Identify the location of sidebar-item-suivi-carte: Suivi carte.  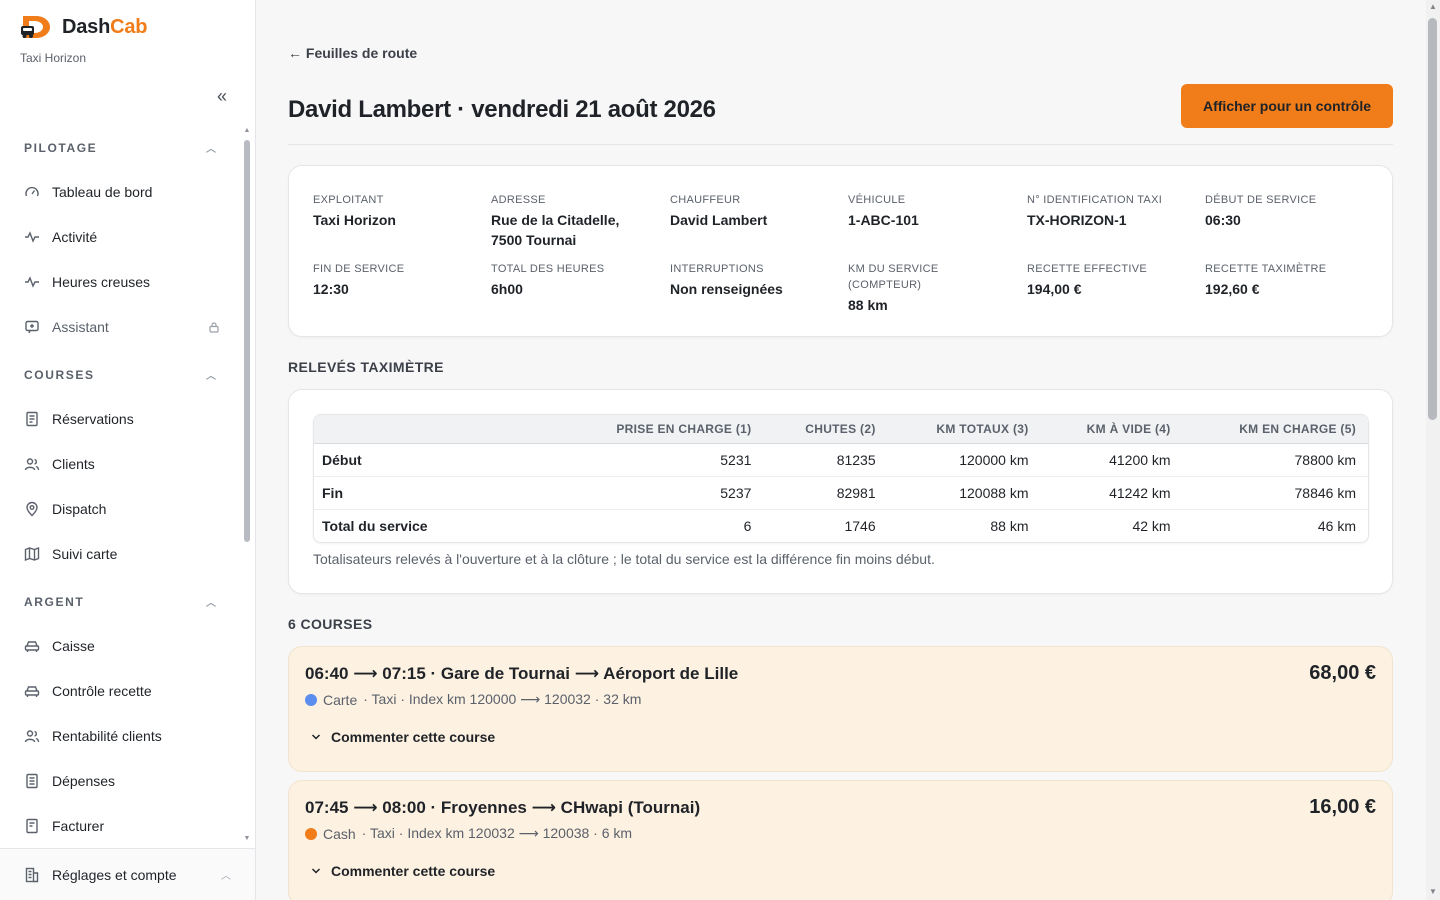
(122, 554).